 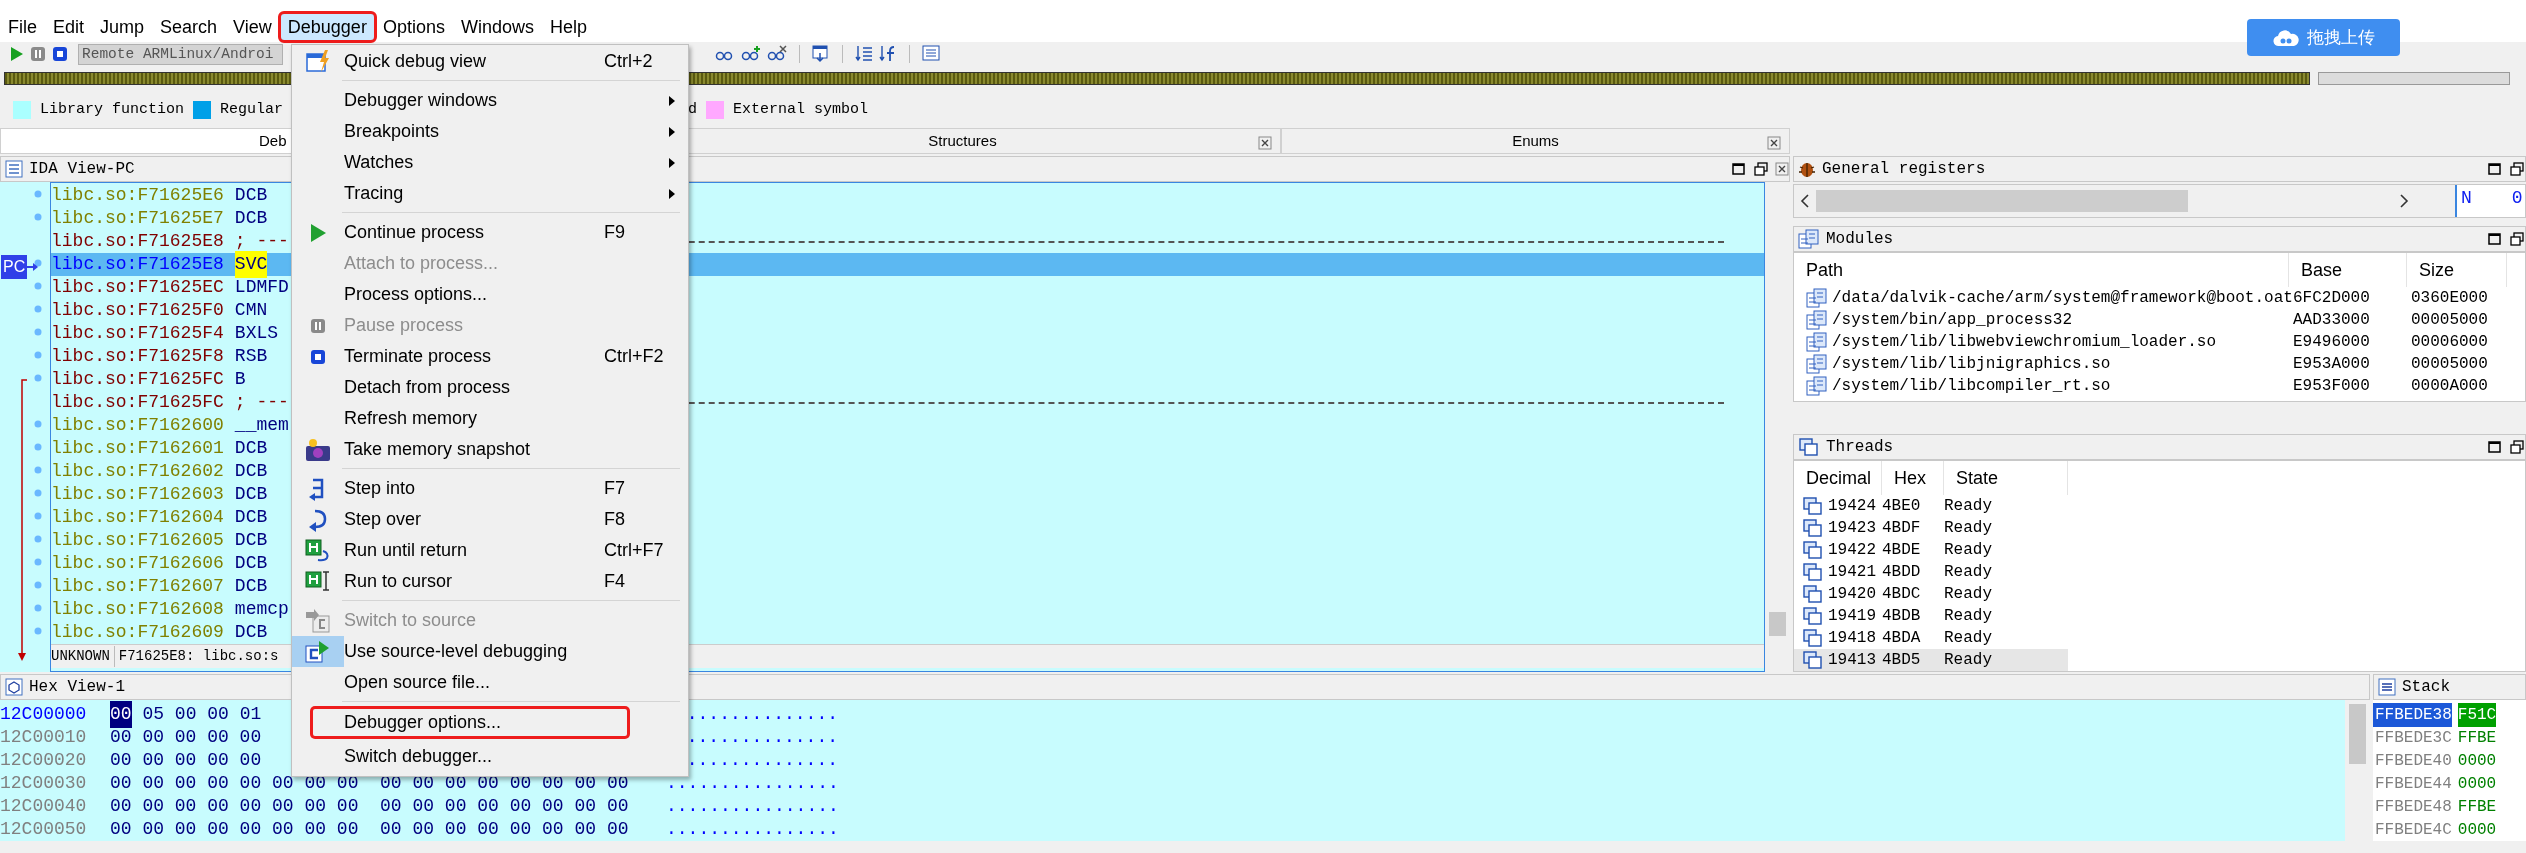 I want to click on play-icon, so click(x=17, y=54).